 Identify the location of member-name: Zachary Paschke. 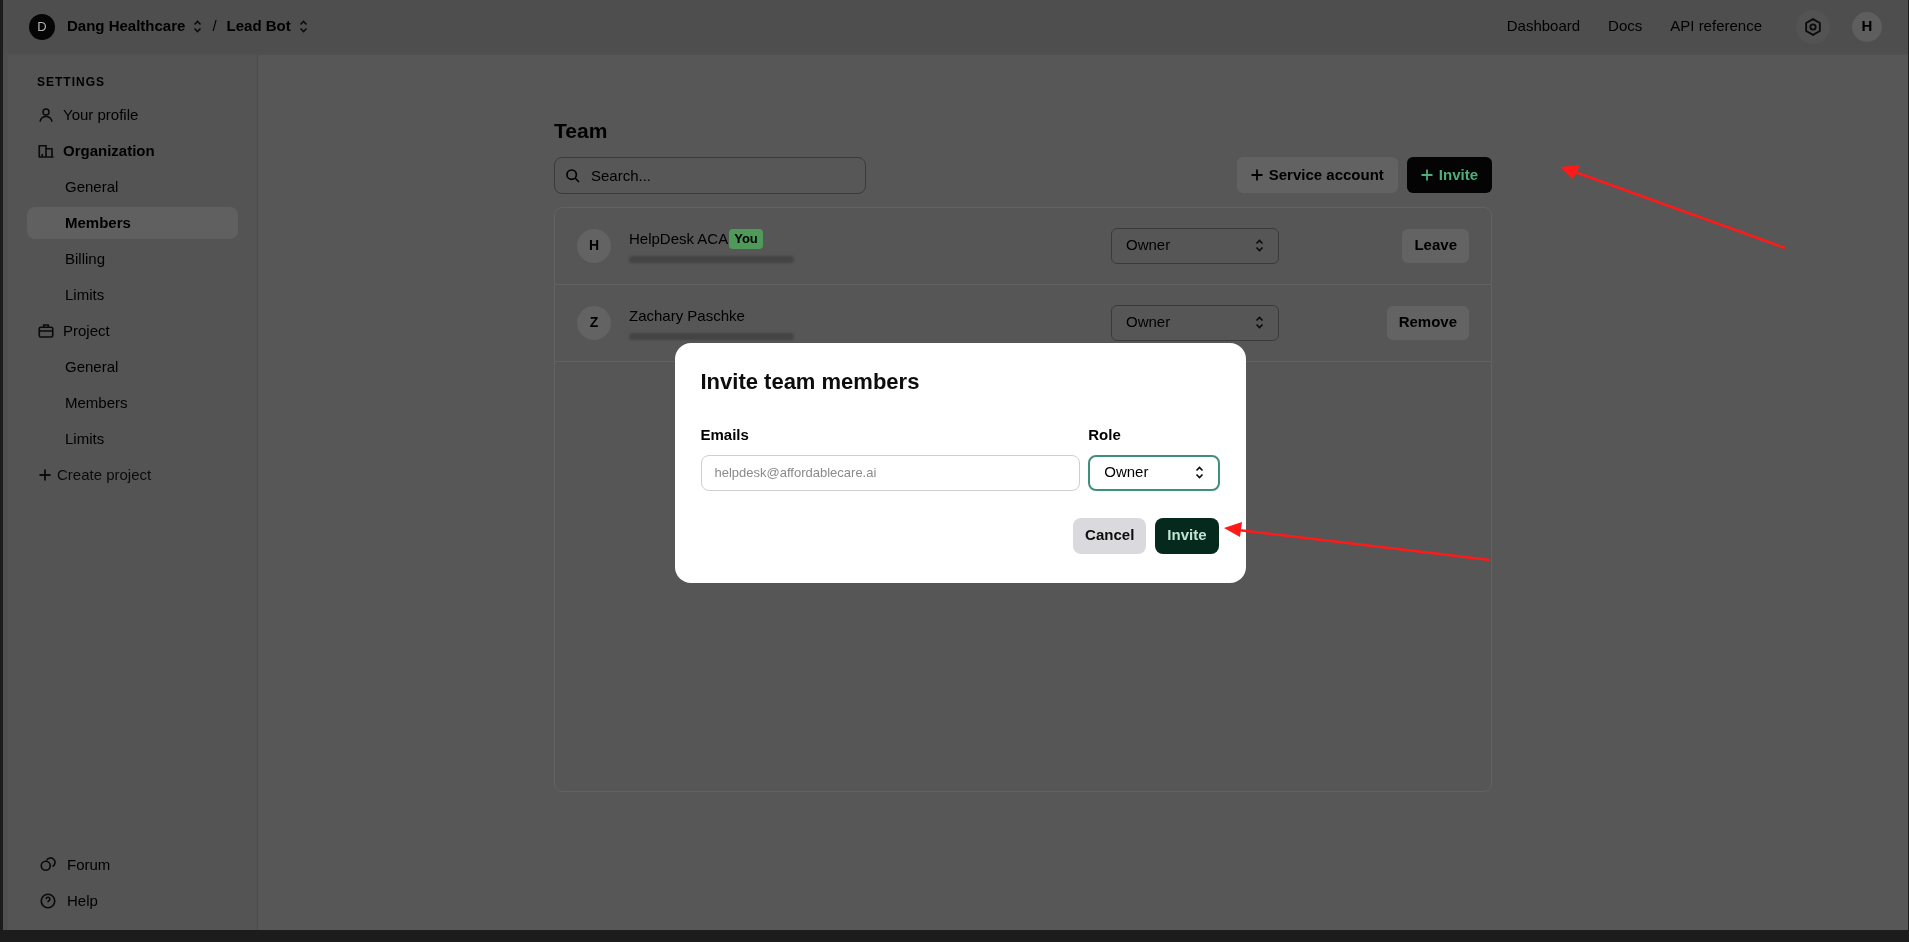
(687, 315).